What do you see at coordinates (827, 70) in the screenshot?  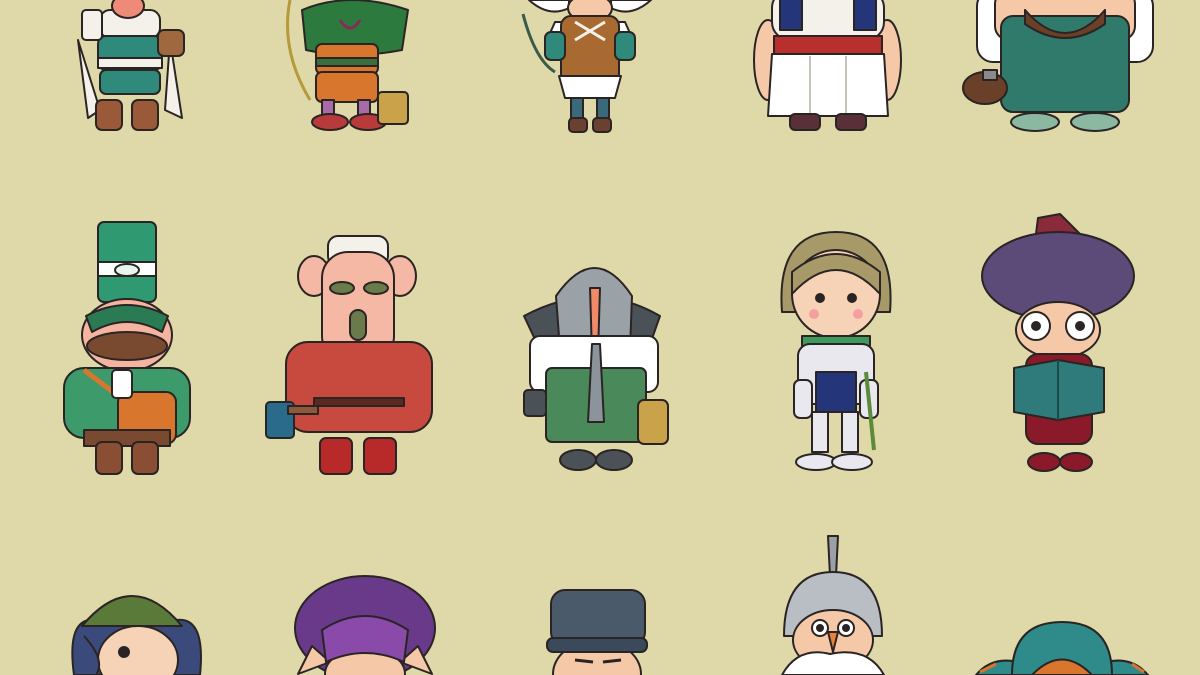 I see `large-villager-apron-icon` at bounding box center [827, 70].